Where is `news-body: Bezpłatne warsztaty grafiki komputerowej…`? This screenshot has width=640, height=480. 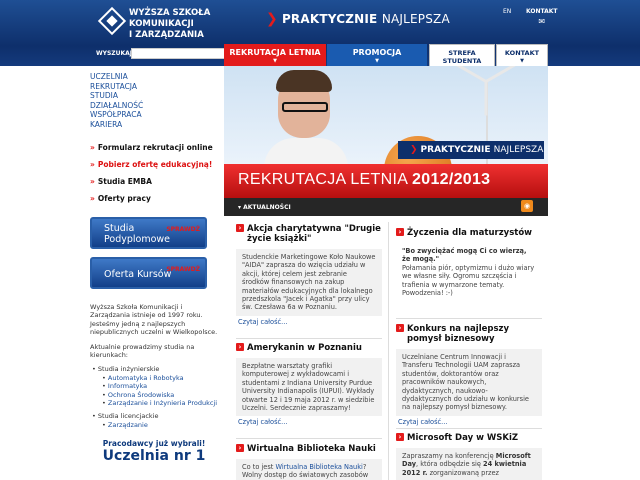
news-body: Bezpłatne warsztaty grafiki komputerowej… is located at coordinates (309, 387).